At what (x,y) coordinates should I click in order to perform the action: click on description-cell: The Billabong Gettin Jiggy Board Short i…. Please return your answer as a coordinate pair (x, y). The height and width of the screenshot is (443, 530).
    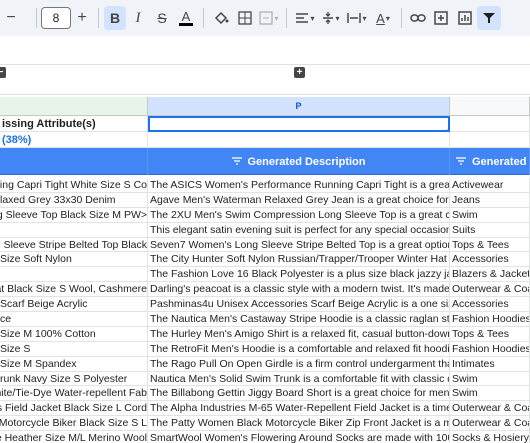
    Looking at the image, I should click on (299, 394).